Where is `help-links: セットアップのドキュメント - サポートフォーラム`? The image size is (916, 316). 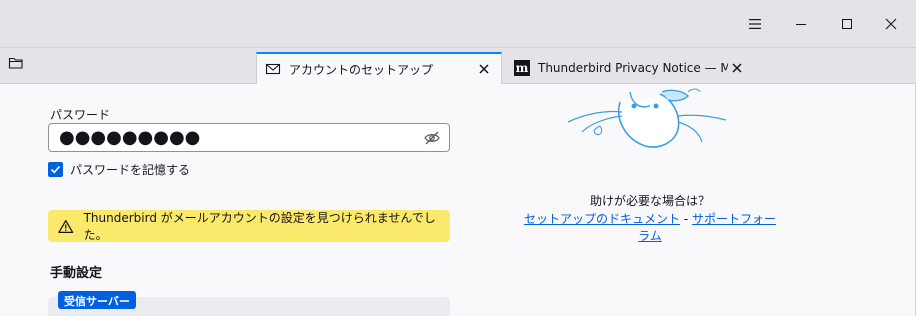 help-links: セットアップのドキュメント - サポートフォーラム is located at coordinates (650, 227).